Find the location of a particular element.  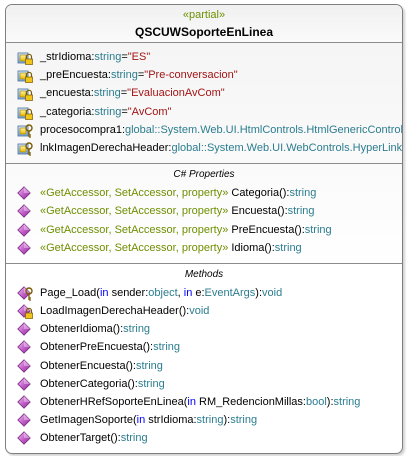

method-row: ObtenerCategoria():string is located at coordinates (204, 384).